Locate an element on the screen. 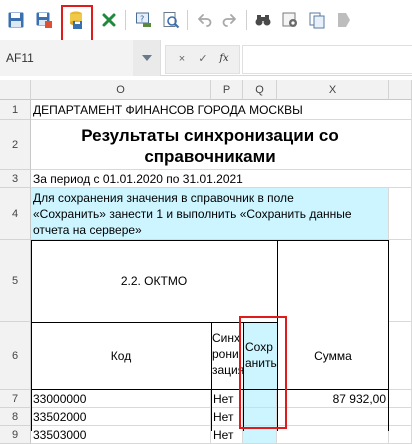 Image resolution: width=412 pixels, height=444 pixels. column-header-q: Q is located at coordinates (260, 90).